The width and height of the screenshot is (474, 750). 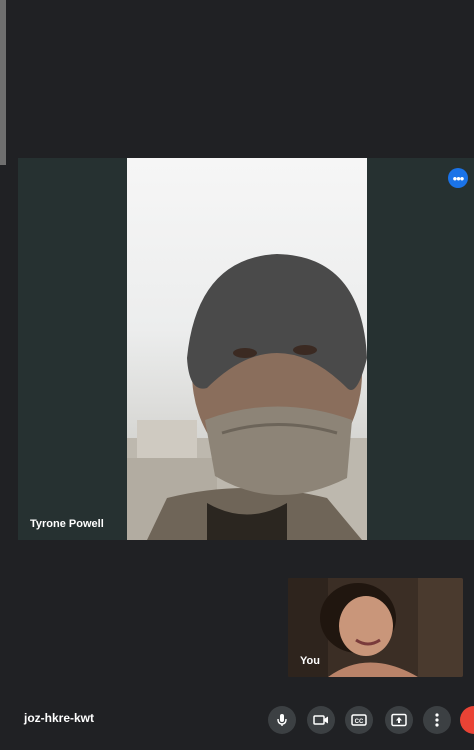 I want to click on present-screen-button, so click(x=399, y=720).